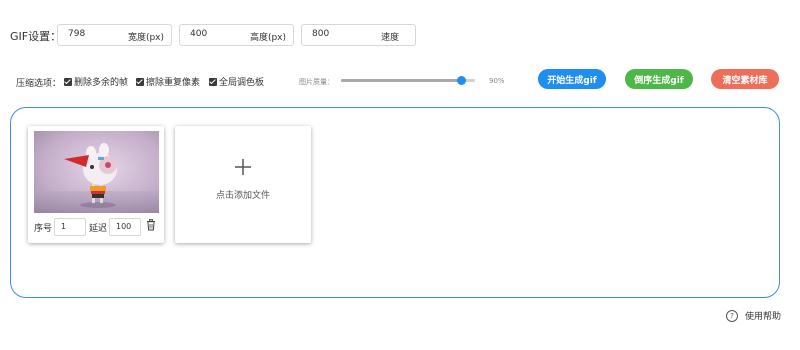  Describe the element at coordinates (101, 83) in the screenshot. I see `option-label: 删除多余的帧` at that location.